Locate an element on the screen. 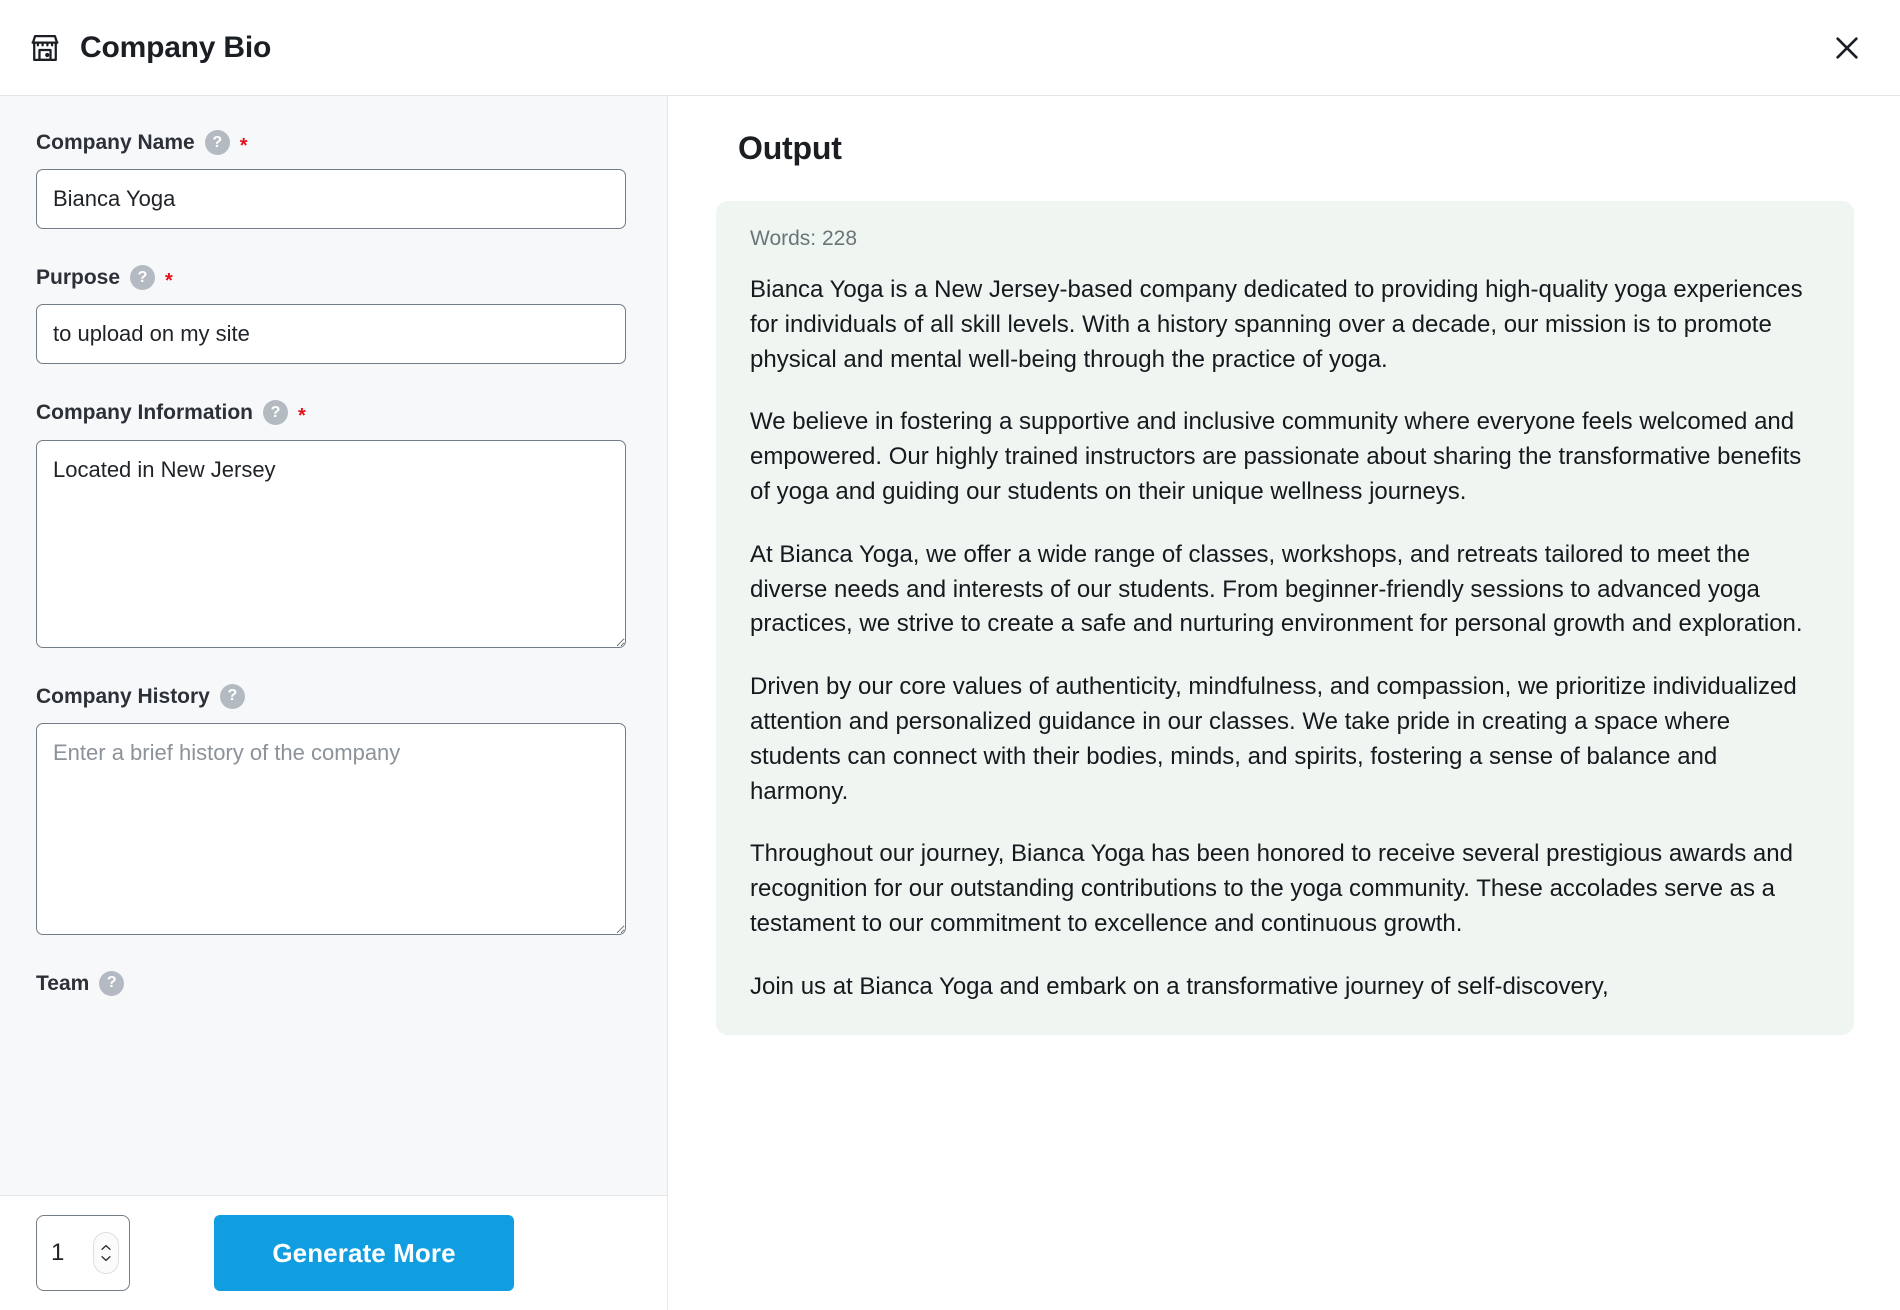  word-count: Words: 228 is located at coordinates (803, 238).